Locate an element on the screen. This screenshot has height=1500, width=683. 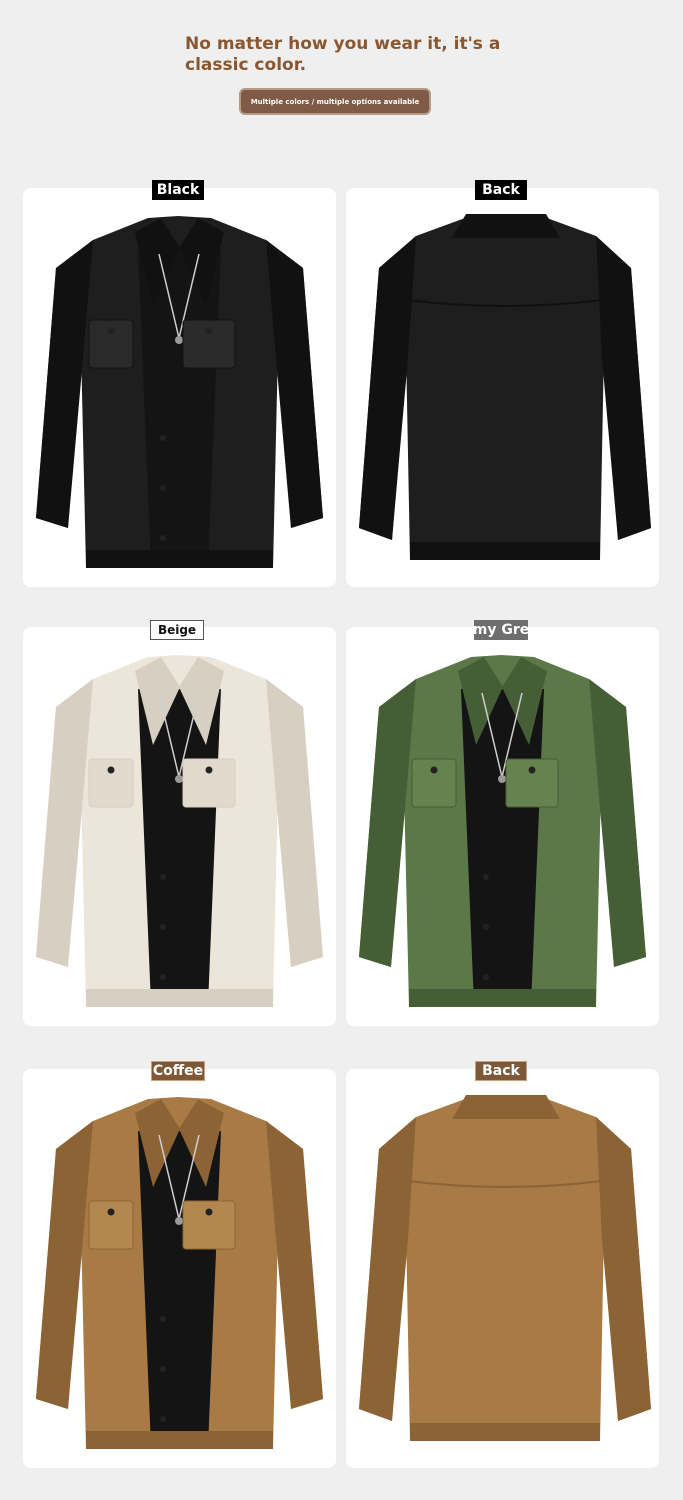
color-label-green: my Gre is located at coordinates (501, 630).